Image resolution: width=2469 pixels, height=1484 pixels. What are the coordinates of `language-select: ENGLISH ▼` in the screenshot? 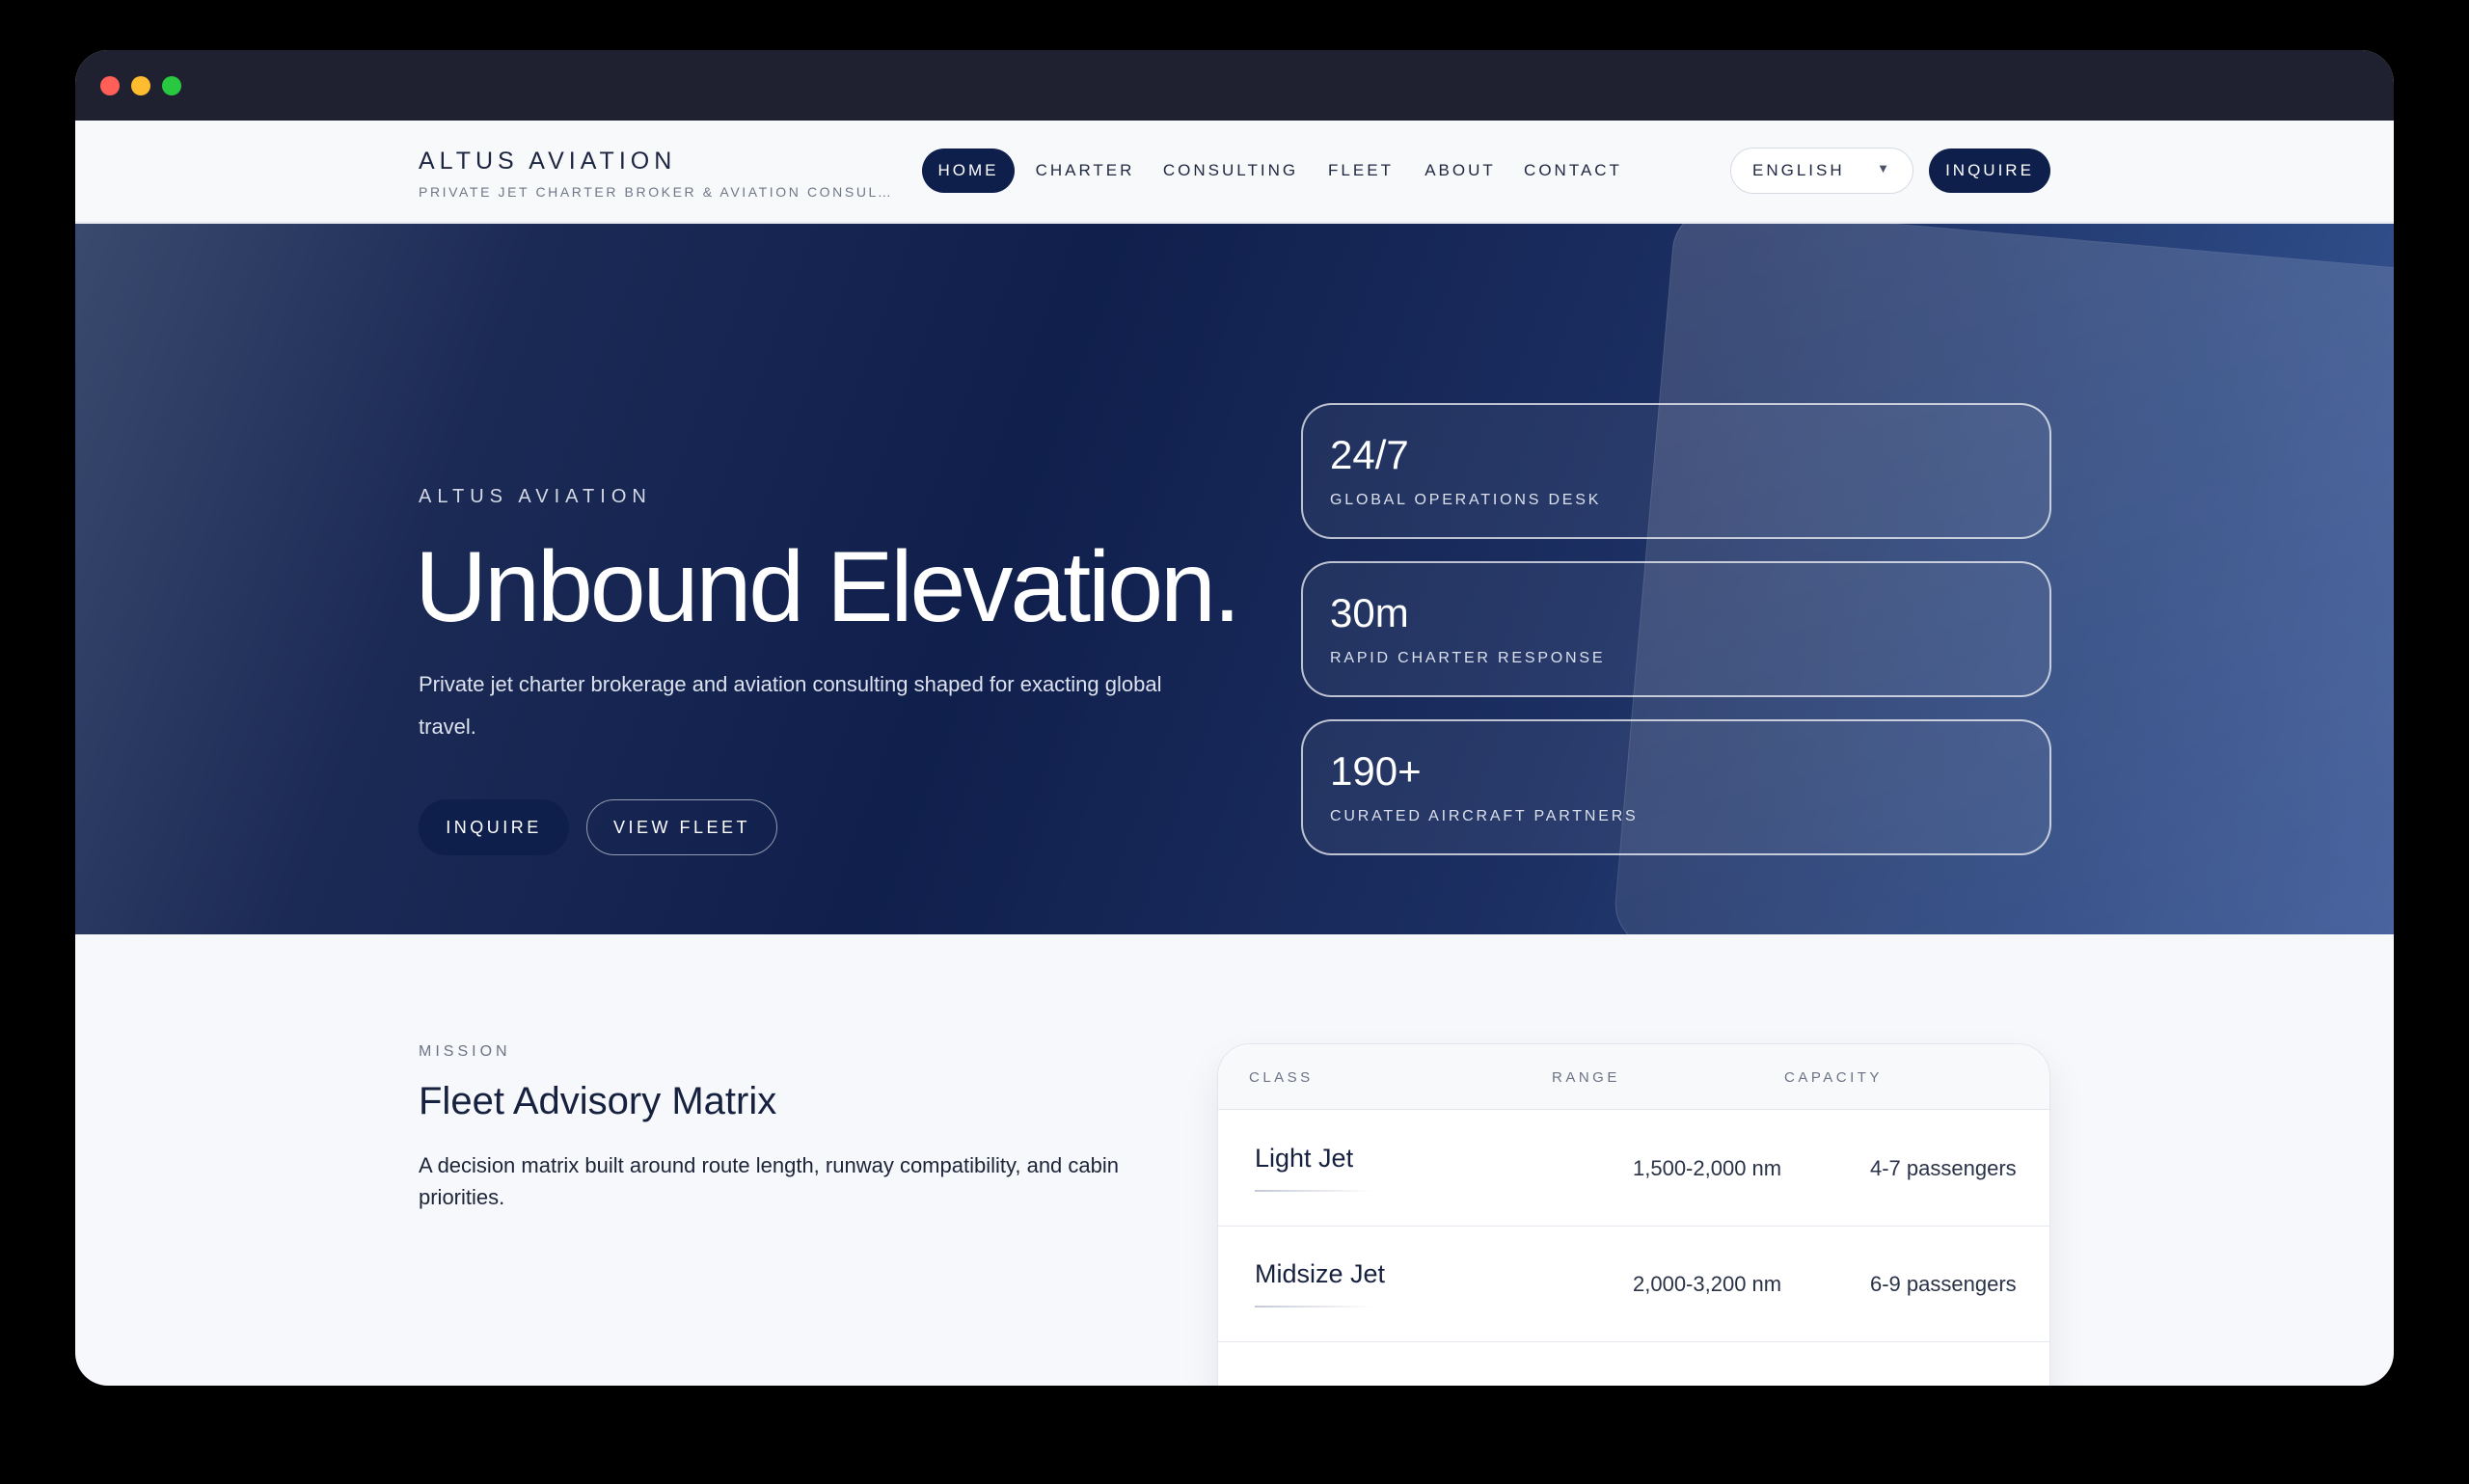 It's located at (1821, 171).